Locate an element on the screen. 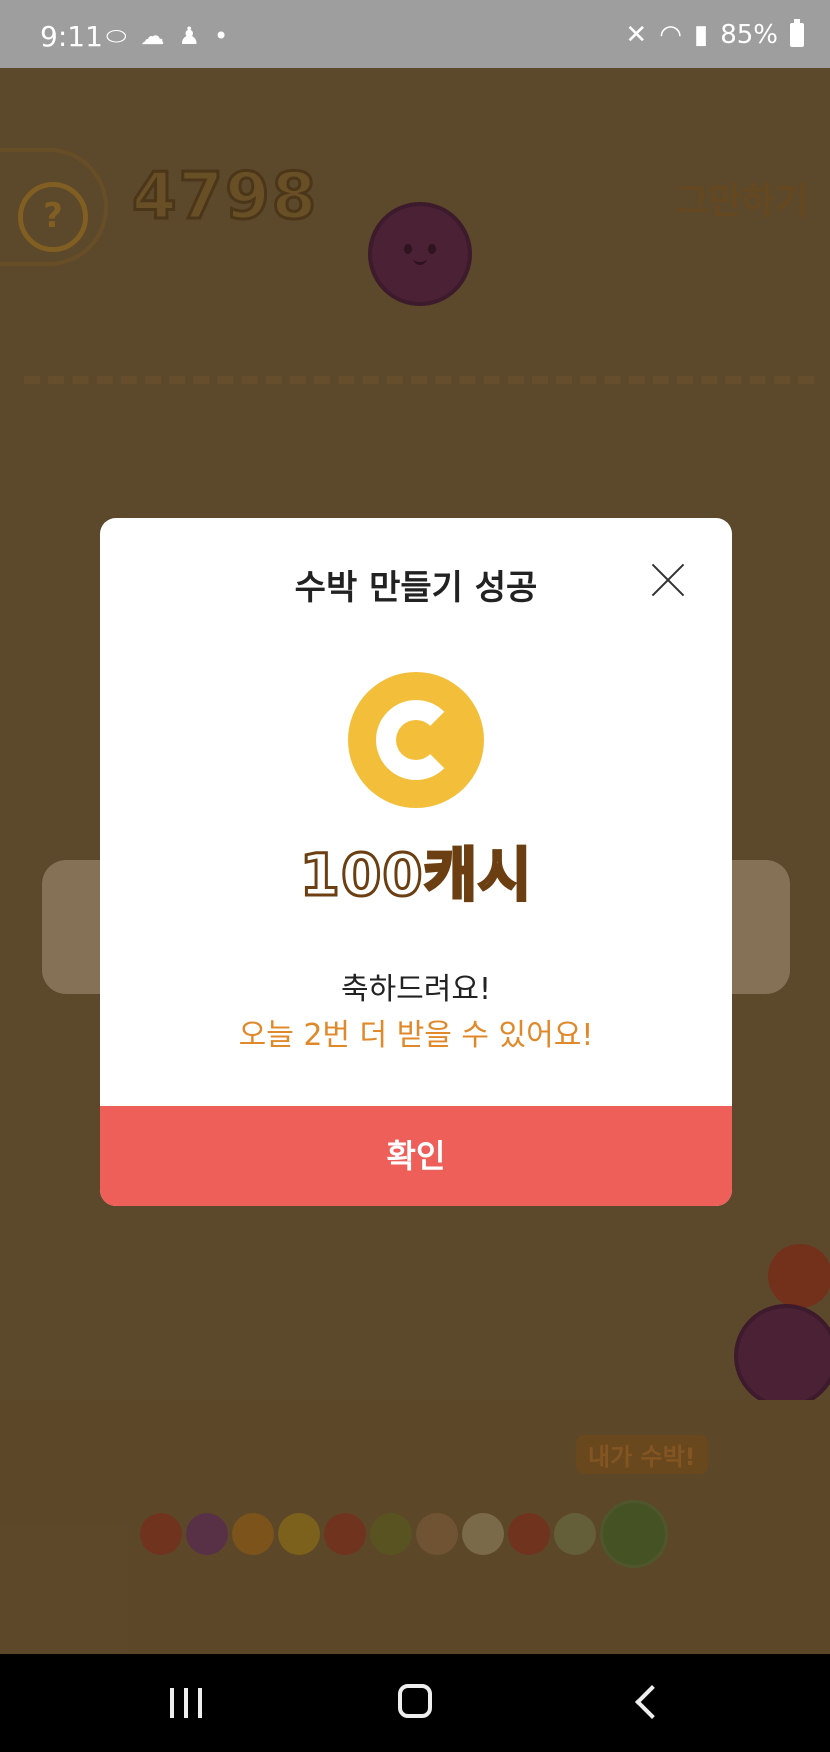  recent-apps-icon is located at coordinates (186, 1703).